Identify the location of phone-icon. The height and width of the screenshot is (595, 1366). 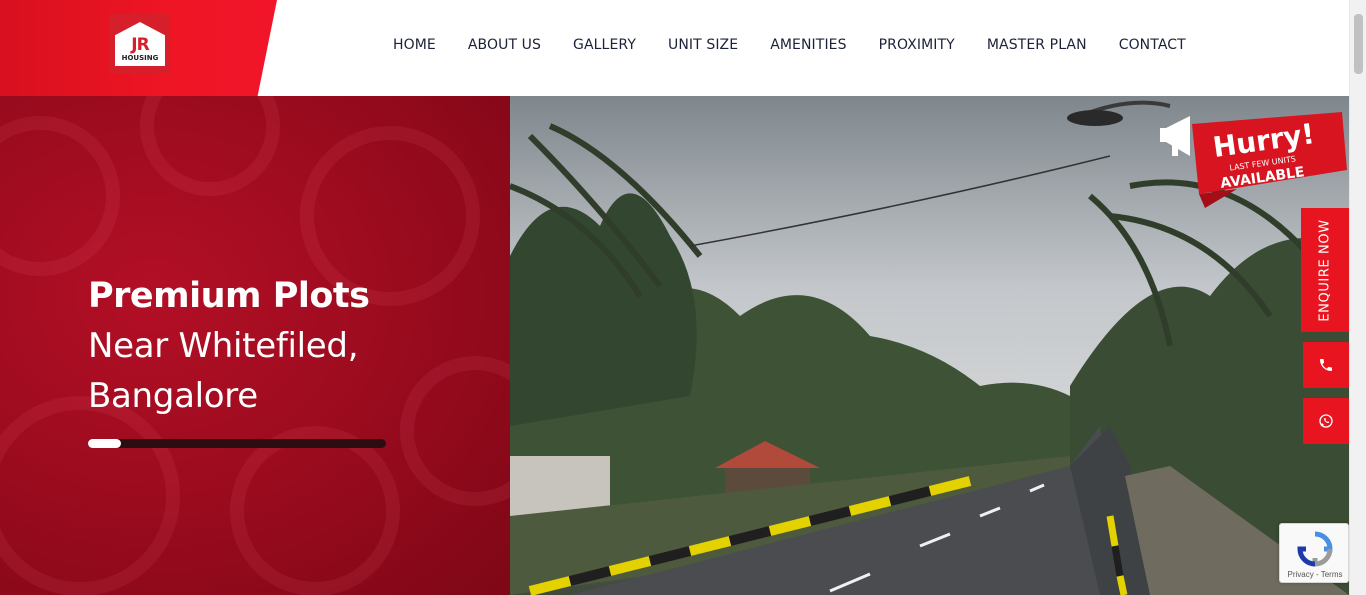
(1326, 365).